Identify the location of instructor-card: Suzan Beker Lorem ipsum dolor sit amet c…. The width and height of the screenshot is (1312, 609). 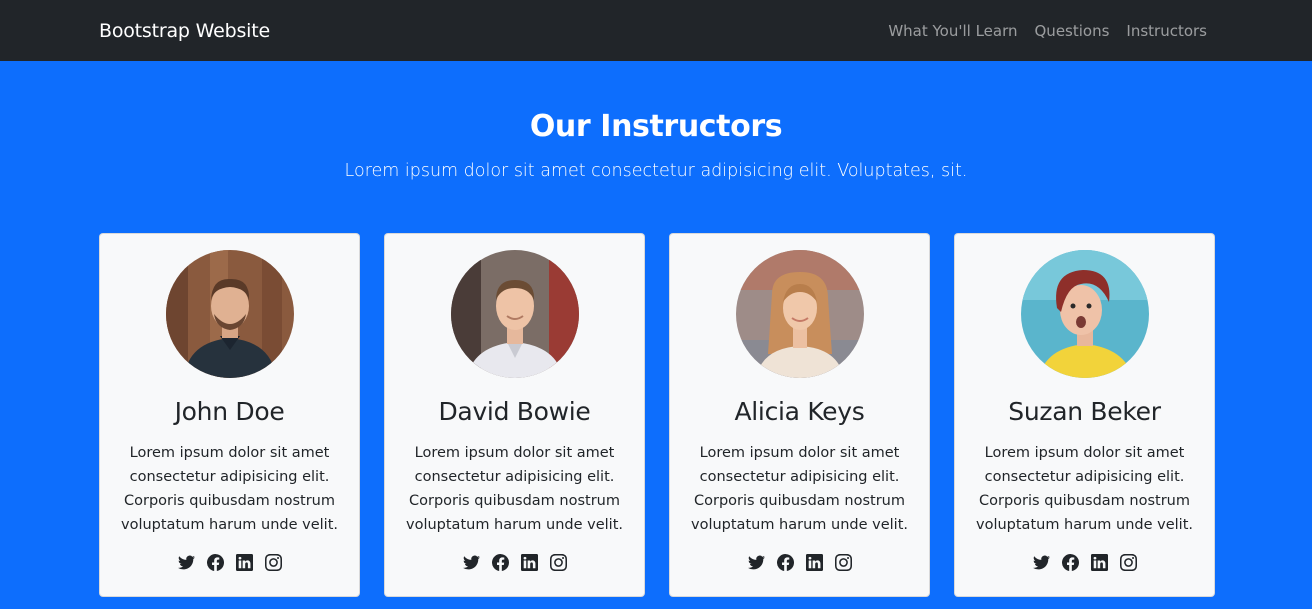
(1084, 415).